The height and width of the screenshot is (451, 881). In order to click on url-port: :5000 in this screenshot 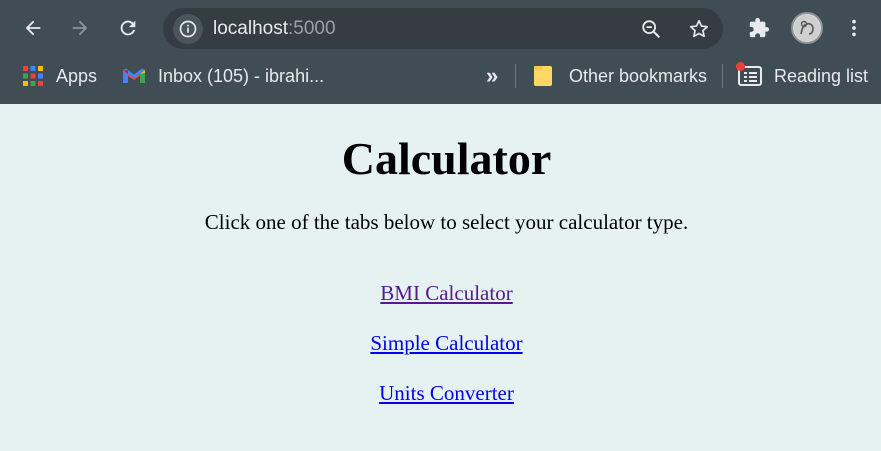, I will do `click(312, 28)`.